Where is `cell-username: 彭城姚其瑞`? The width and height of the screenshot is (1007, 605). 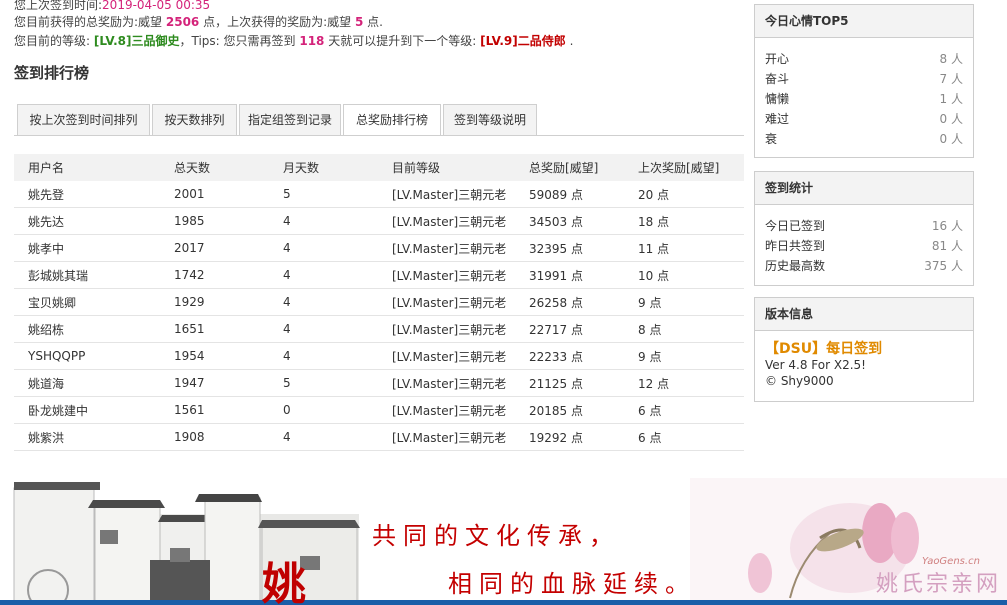 cell-username: 彭城姚其瑞 is located at coordinates (87, 275).